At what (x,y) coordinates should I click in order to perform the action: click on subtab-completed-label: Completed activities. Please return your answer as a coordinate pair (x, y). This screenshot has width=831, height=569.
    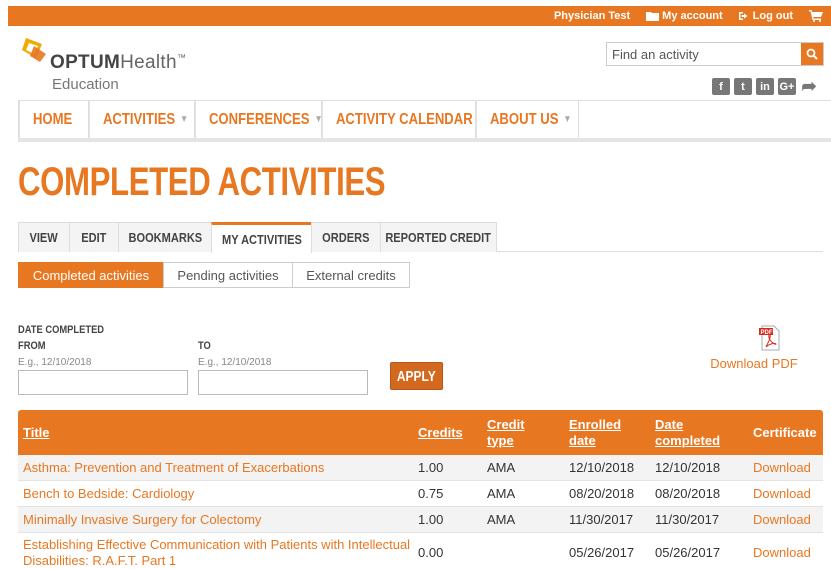
    Looking at the image, I should click on (91, 275).